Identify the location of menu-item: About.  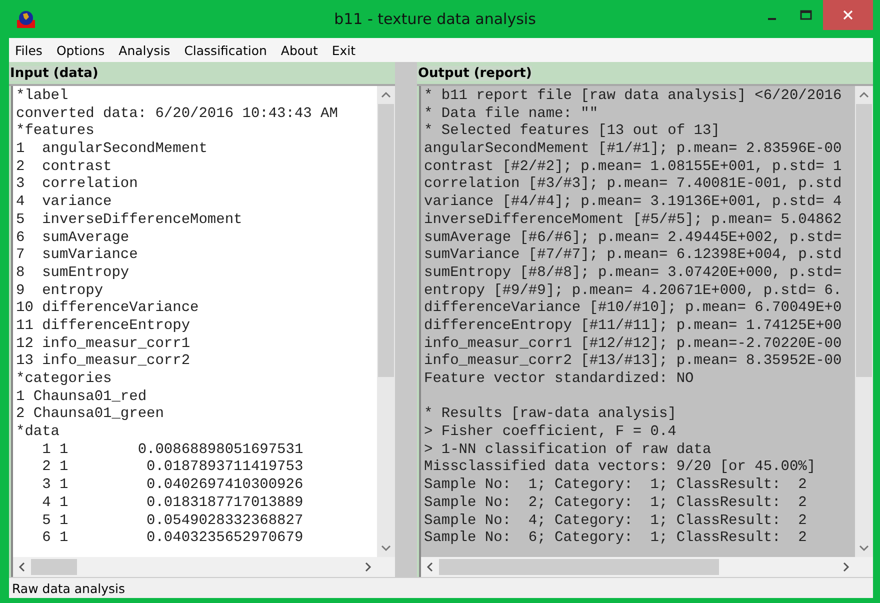
(299, 50).